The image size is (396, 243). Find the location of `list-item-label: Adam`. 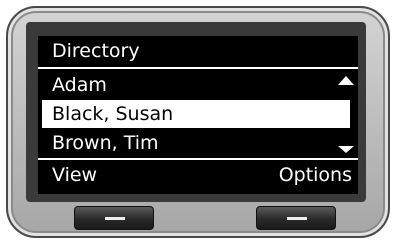

list-item-label: Adam is located at coordinates (79, 85).